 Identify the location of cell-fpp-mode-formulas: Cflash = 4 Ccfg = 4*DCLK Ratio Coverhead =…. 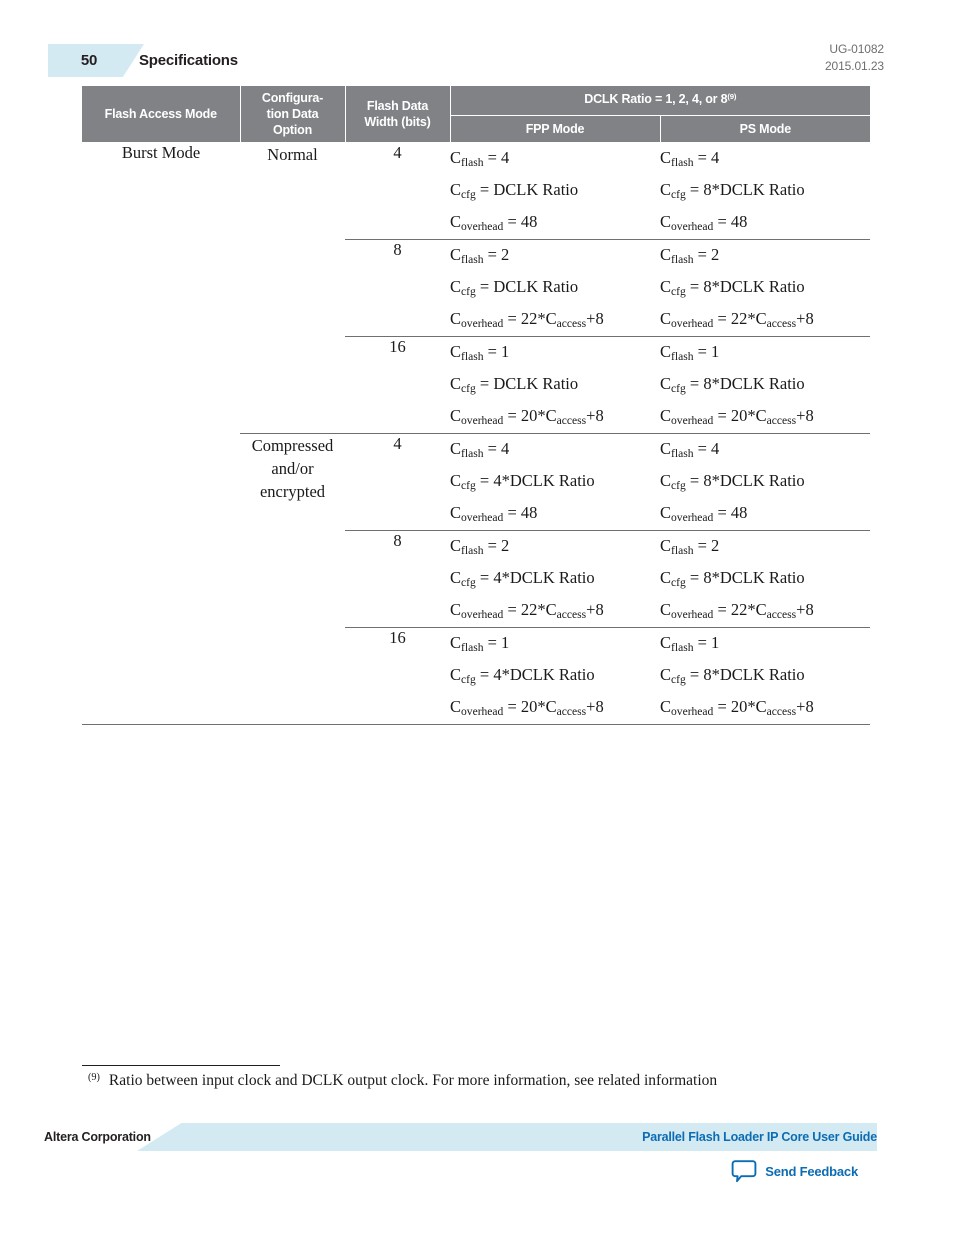
(555, 482).